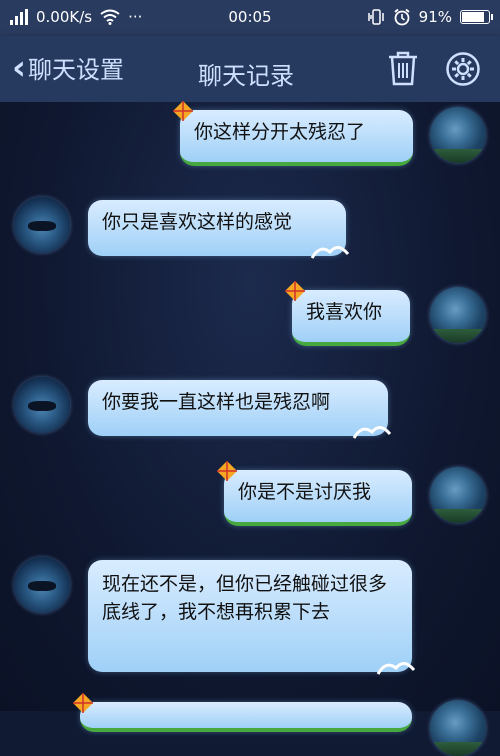  I want to click on gear-icon, so click(463, 69).